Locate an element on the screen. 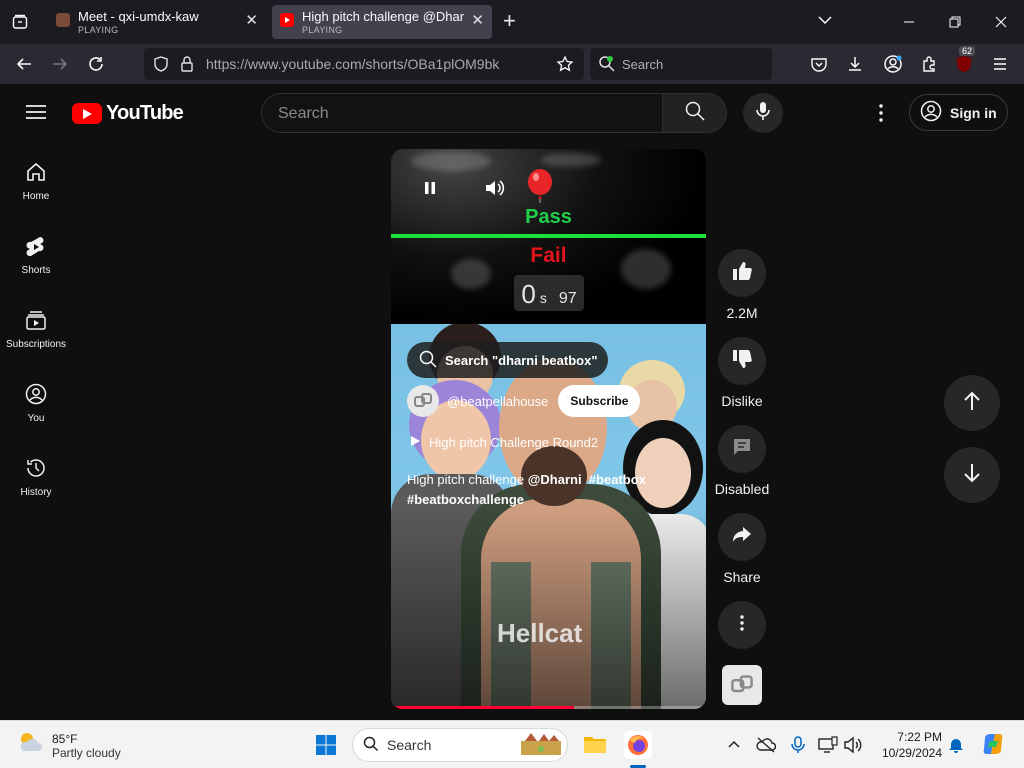 This screenshot has height=768, width=1024. volume-icon is located at coordinates (495, 190).